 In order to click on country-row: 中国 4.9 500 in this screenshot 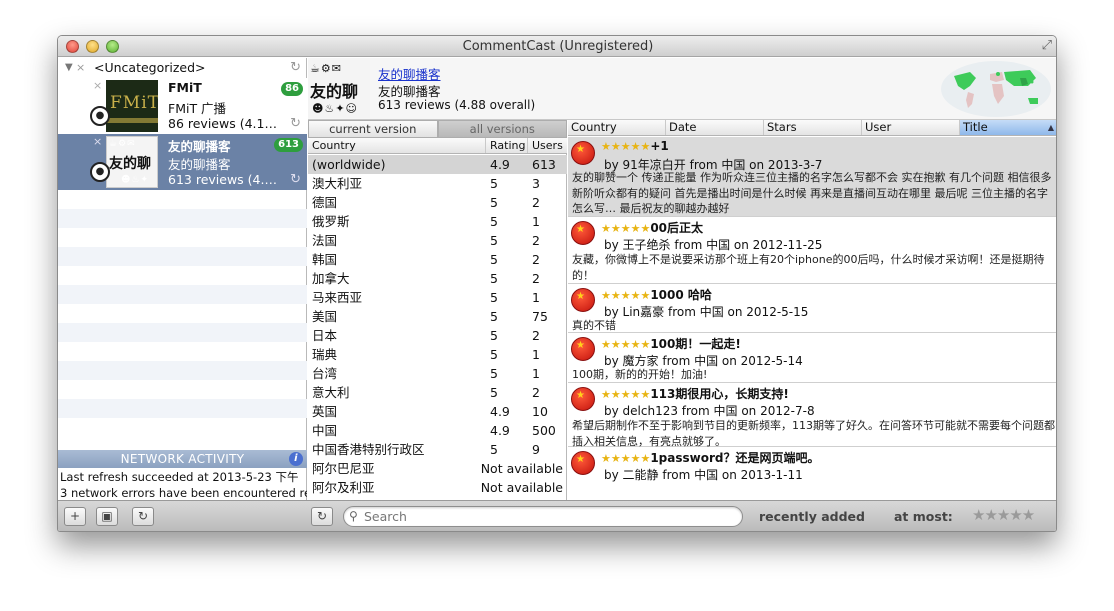, I will do `click(437, 430)`.